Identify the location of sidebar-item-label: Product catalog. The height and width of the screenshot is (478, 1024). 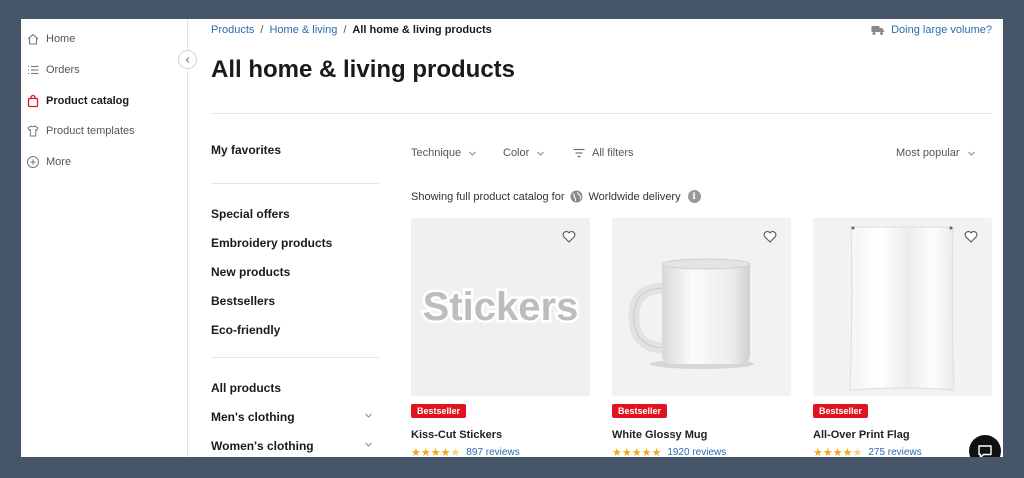
(88, 101).